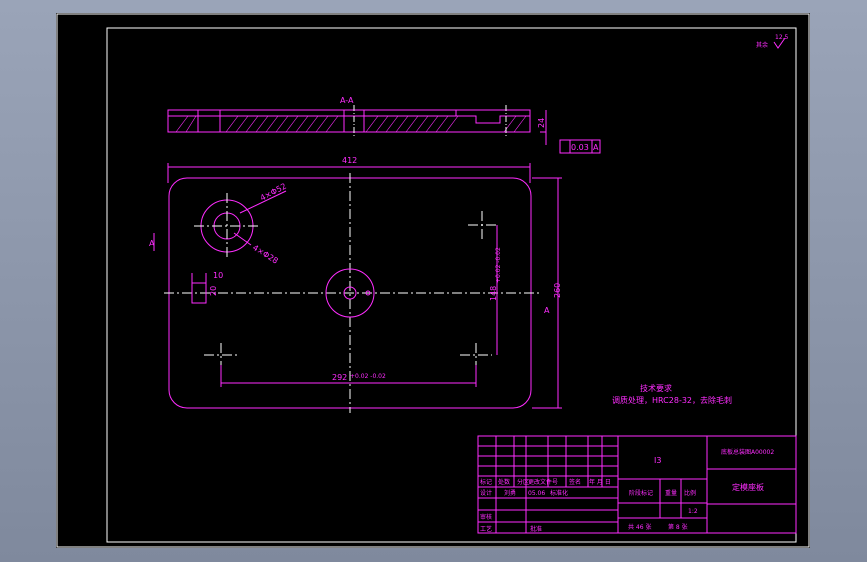  I want to click on tb-material: I3, so click(657, 460).